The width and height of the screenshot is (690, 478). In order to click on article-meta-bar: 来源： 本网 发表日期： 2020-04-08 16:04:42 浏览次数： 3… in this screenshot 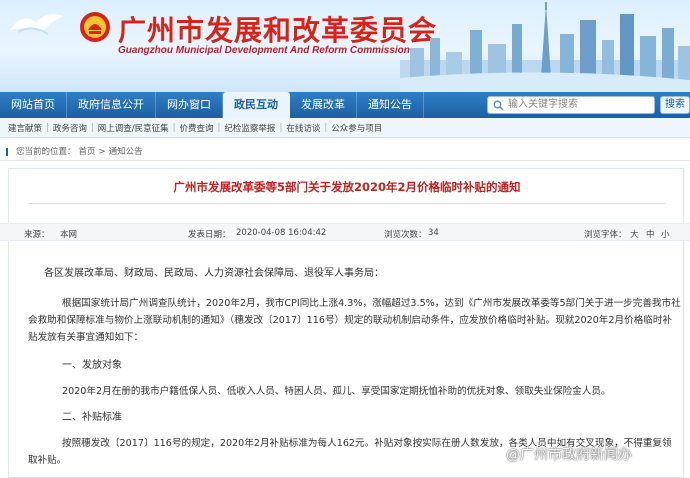, I will do `click(345, 232)`.